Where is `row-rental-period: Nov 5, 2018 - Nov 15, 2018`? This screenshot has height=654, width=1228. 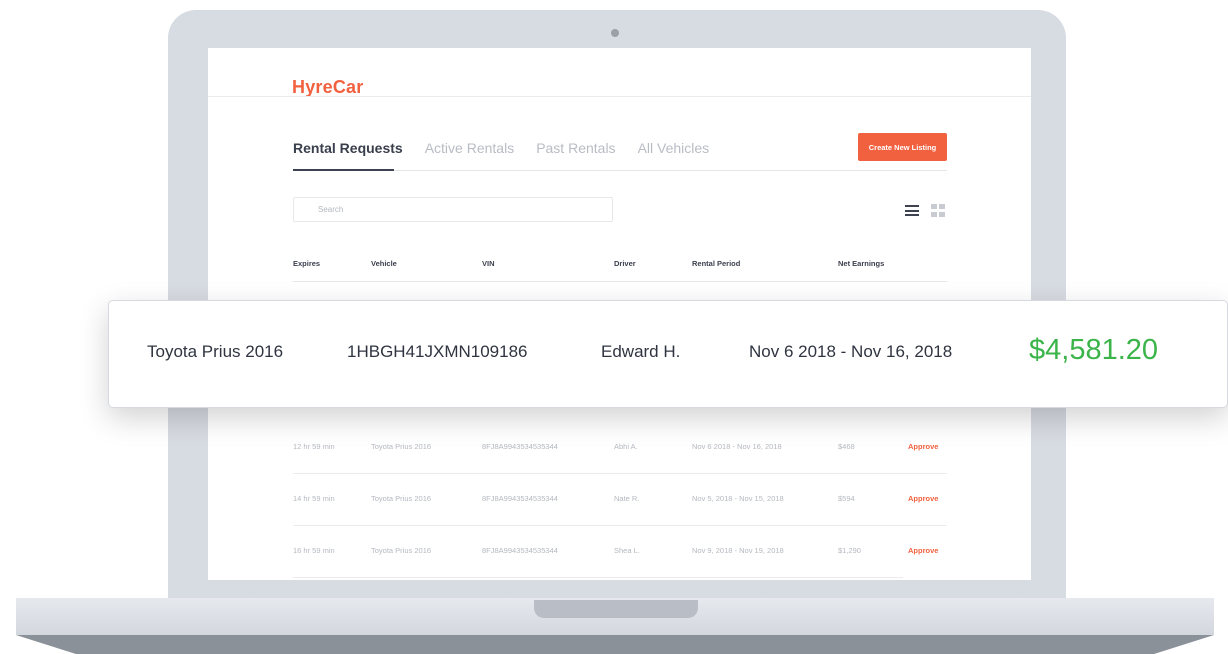
row-rental-period: Nov 5, 2018 - Nov 15, 2018 is located at coordinates (738, 498).